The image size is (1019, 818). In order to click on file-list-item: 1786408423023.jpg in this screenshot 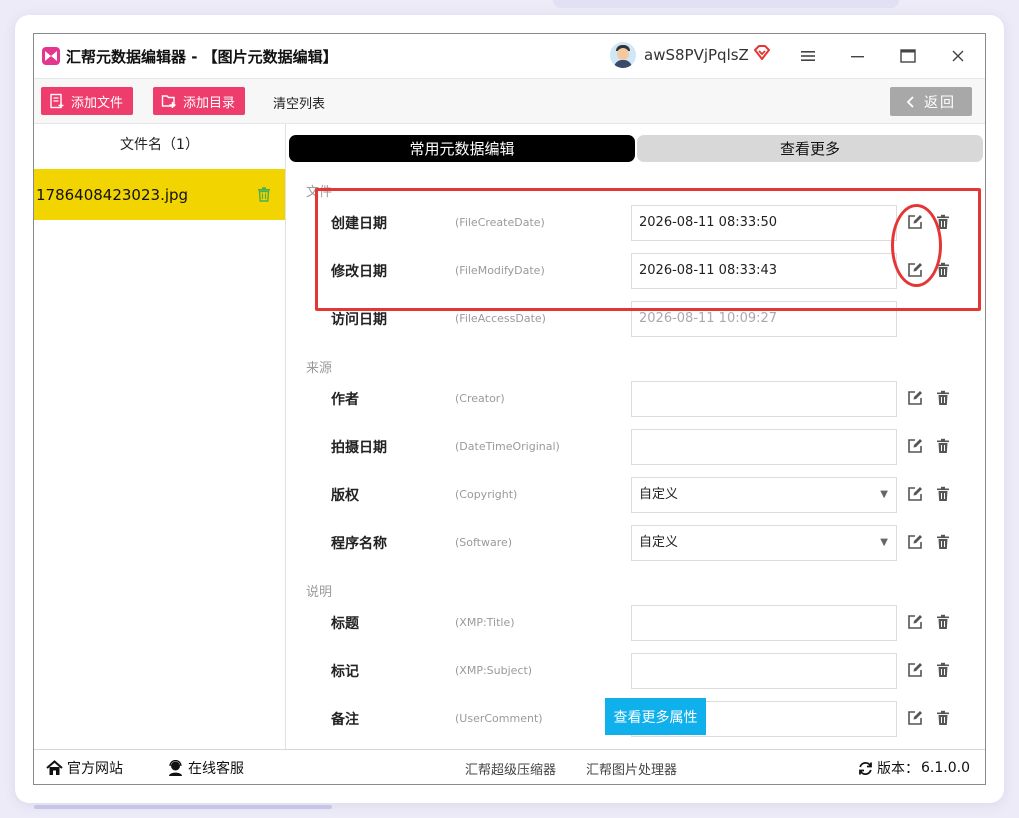, I will do `click(159, 194)`.